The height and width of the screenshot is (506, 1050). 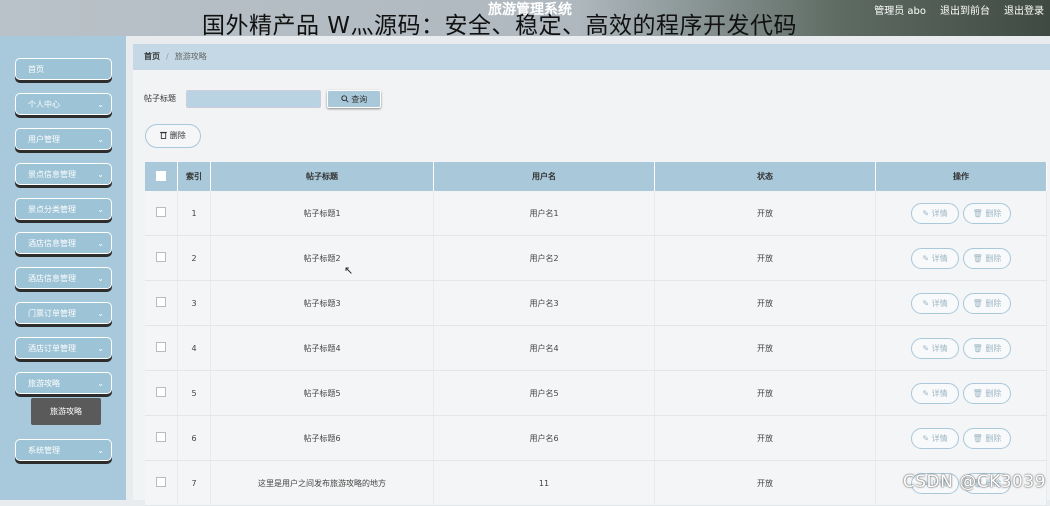 I want to click on sidebar-item-2: 用户管理 ⌄, so click(x=63, y=139).